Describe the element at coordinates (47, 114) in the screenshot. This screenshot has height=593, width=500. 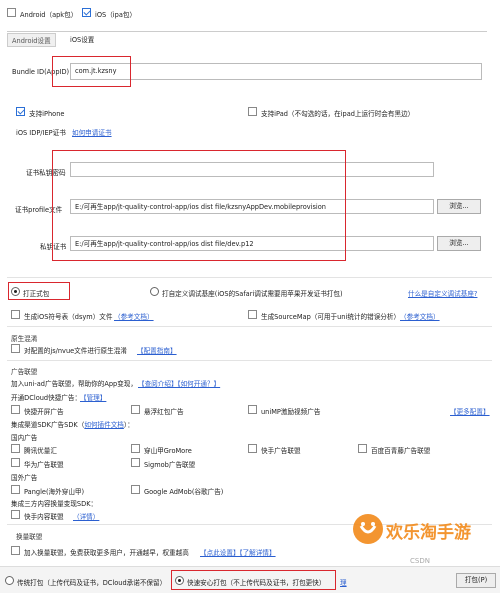
I see `iphone-label: 支持iPhone` at that location.